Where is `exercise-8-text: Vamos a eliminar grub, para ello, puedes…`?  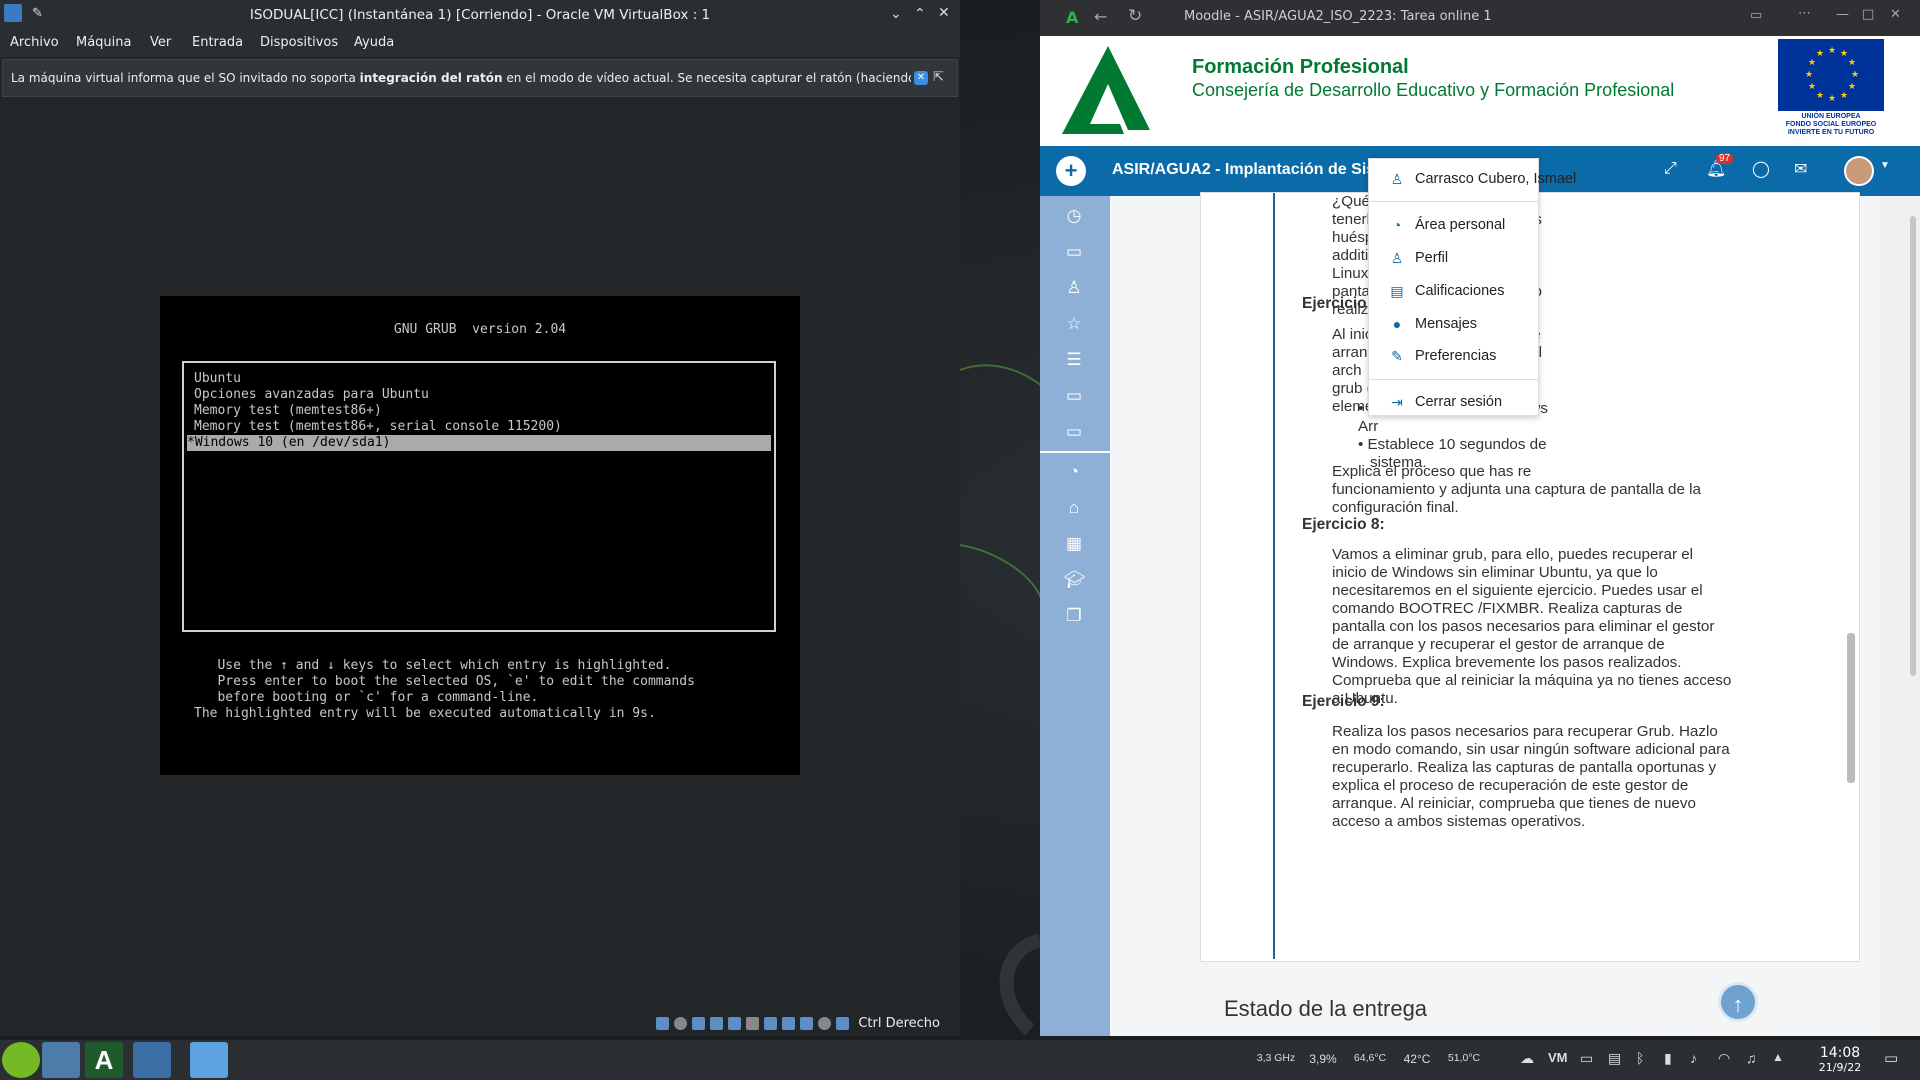
exercise-8-text: Vamos a eliminar grub, para ello, puedes… is located at coordinates (1547, 627).